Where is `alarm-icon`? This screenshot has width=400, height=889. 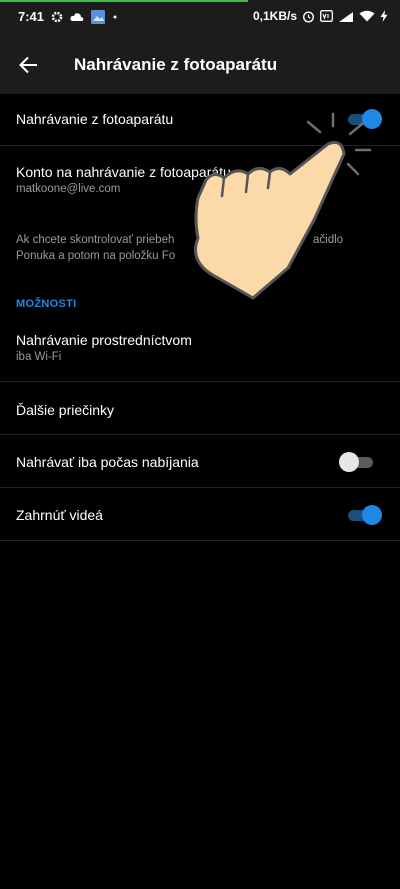
alarm-icon is located at coordinates (308, 16).